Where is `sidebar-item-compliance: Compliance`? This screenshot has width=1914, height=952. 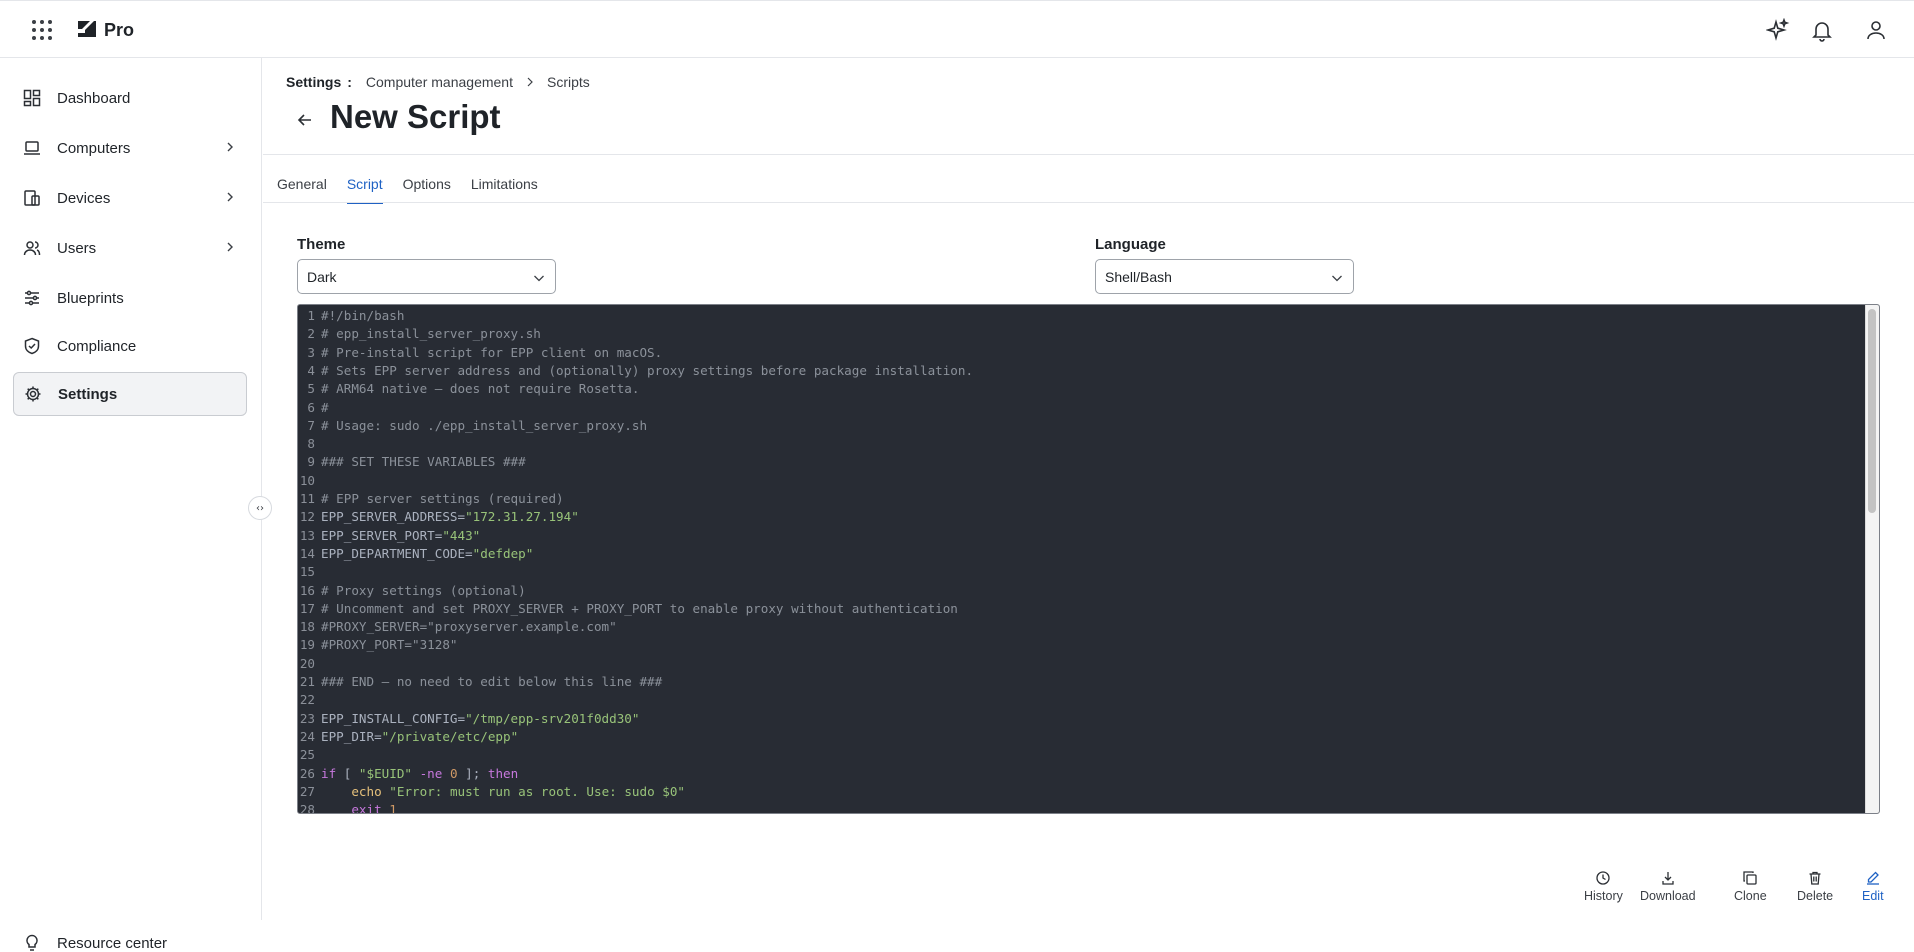
sidebar-item-compliance: Compliance is located at coordinates (130, 346).